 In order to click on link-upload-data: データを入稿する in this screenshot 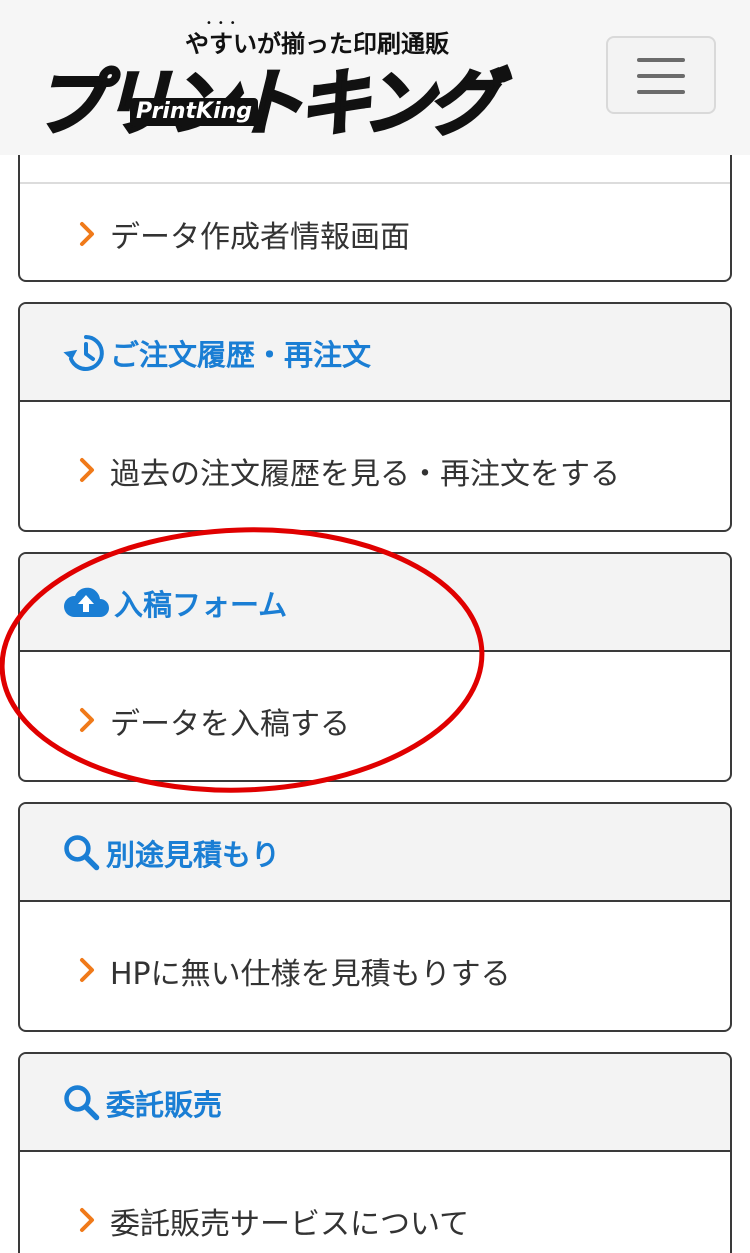, I will do `click(375, 717)`.